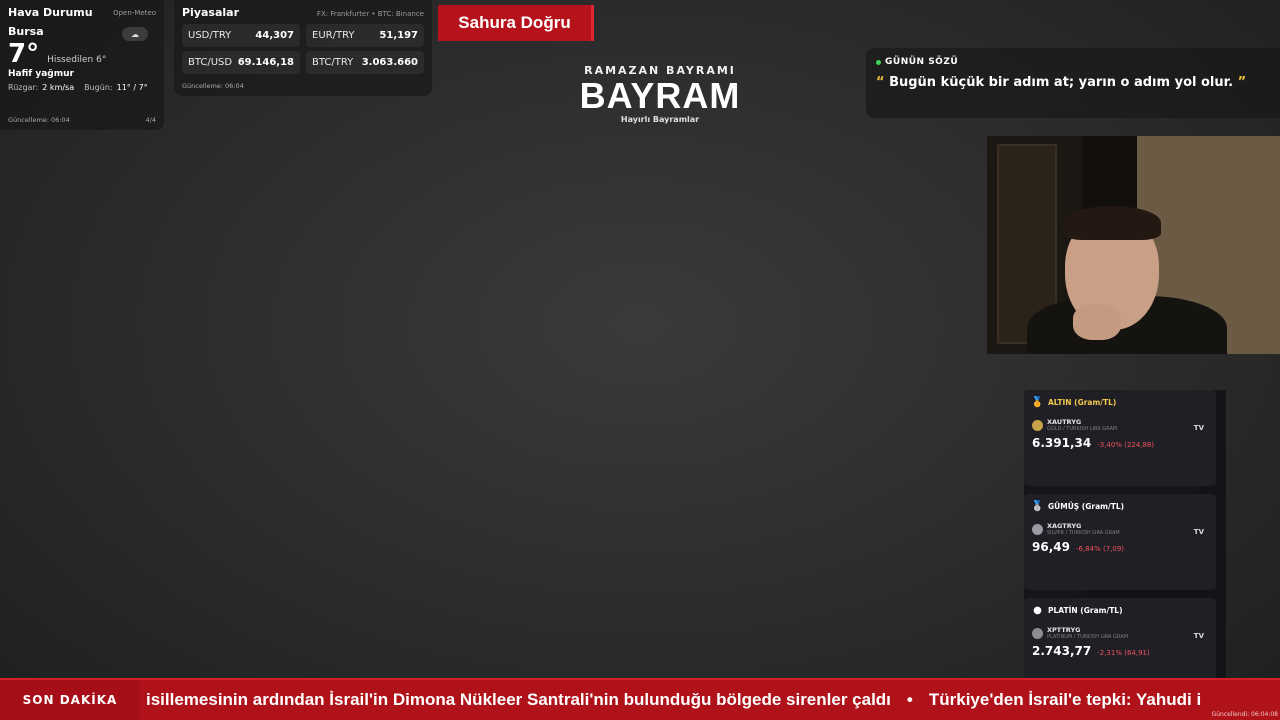 This screenshot has width=1280, height=720. What do you see at coordinates (1126, 445) in the screenshot?
I see `metal-change: -3,40% (224,88)` at bounding box center [1126, 445].